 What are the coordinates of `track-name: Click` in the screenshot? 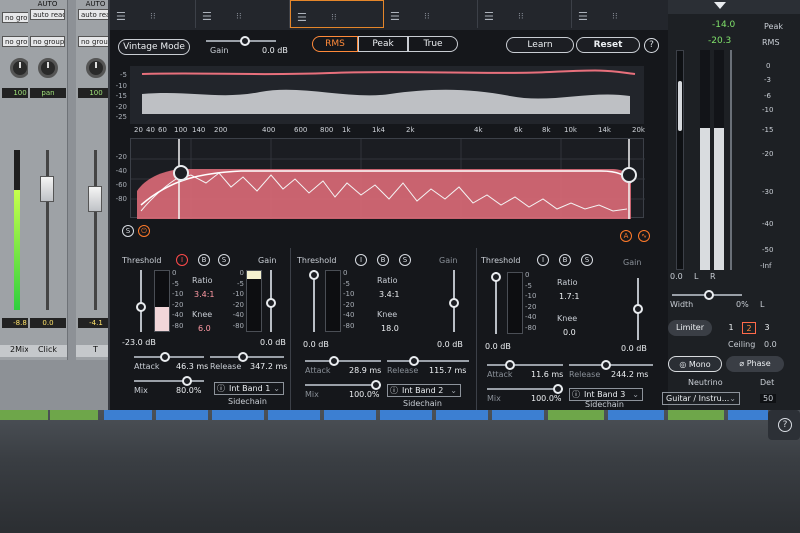 It's located at (47, 351).